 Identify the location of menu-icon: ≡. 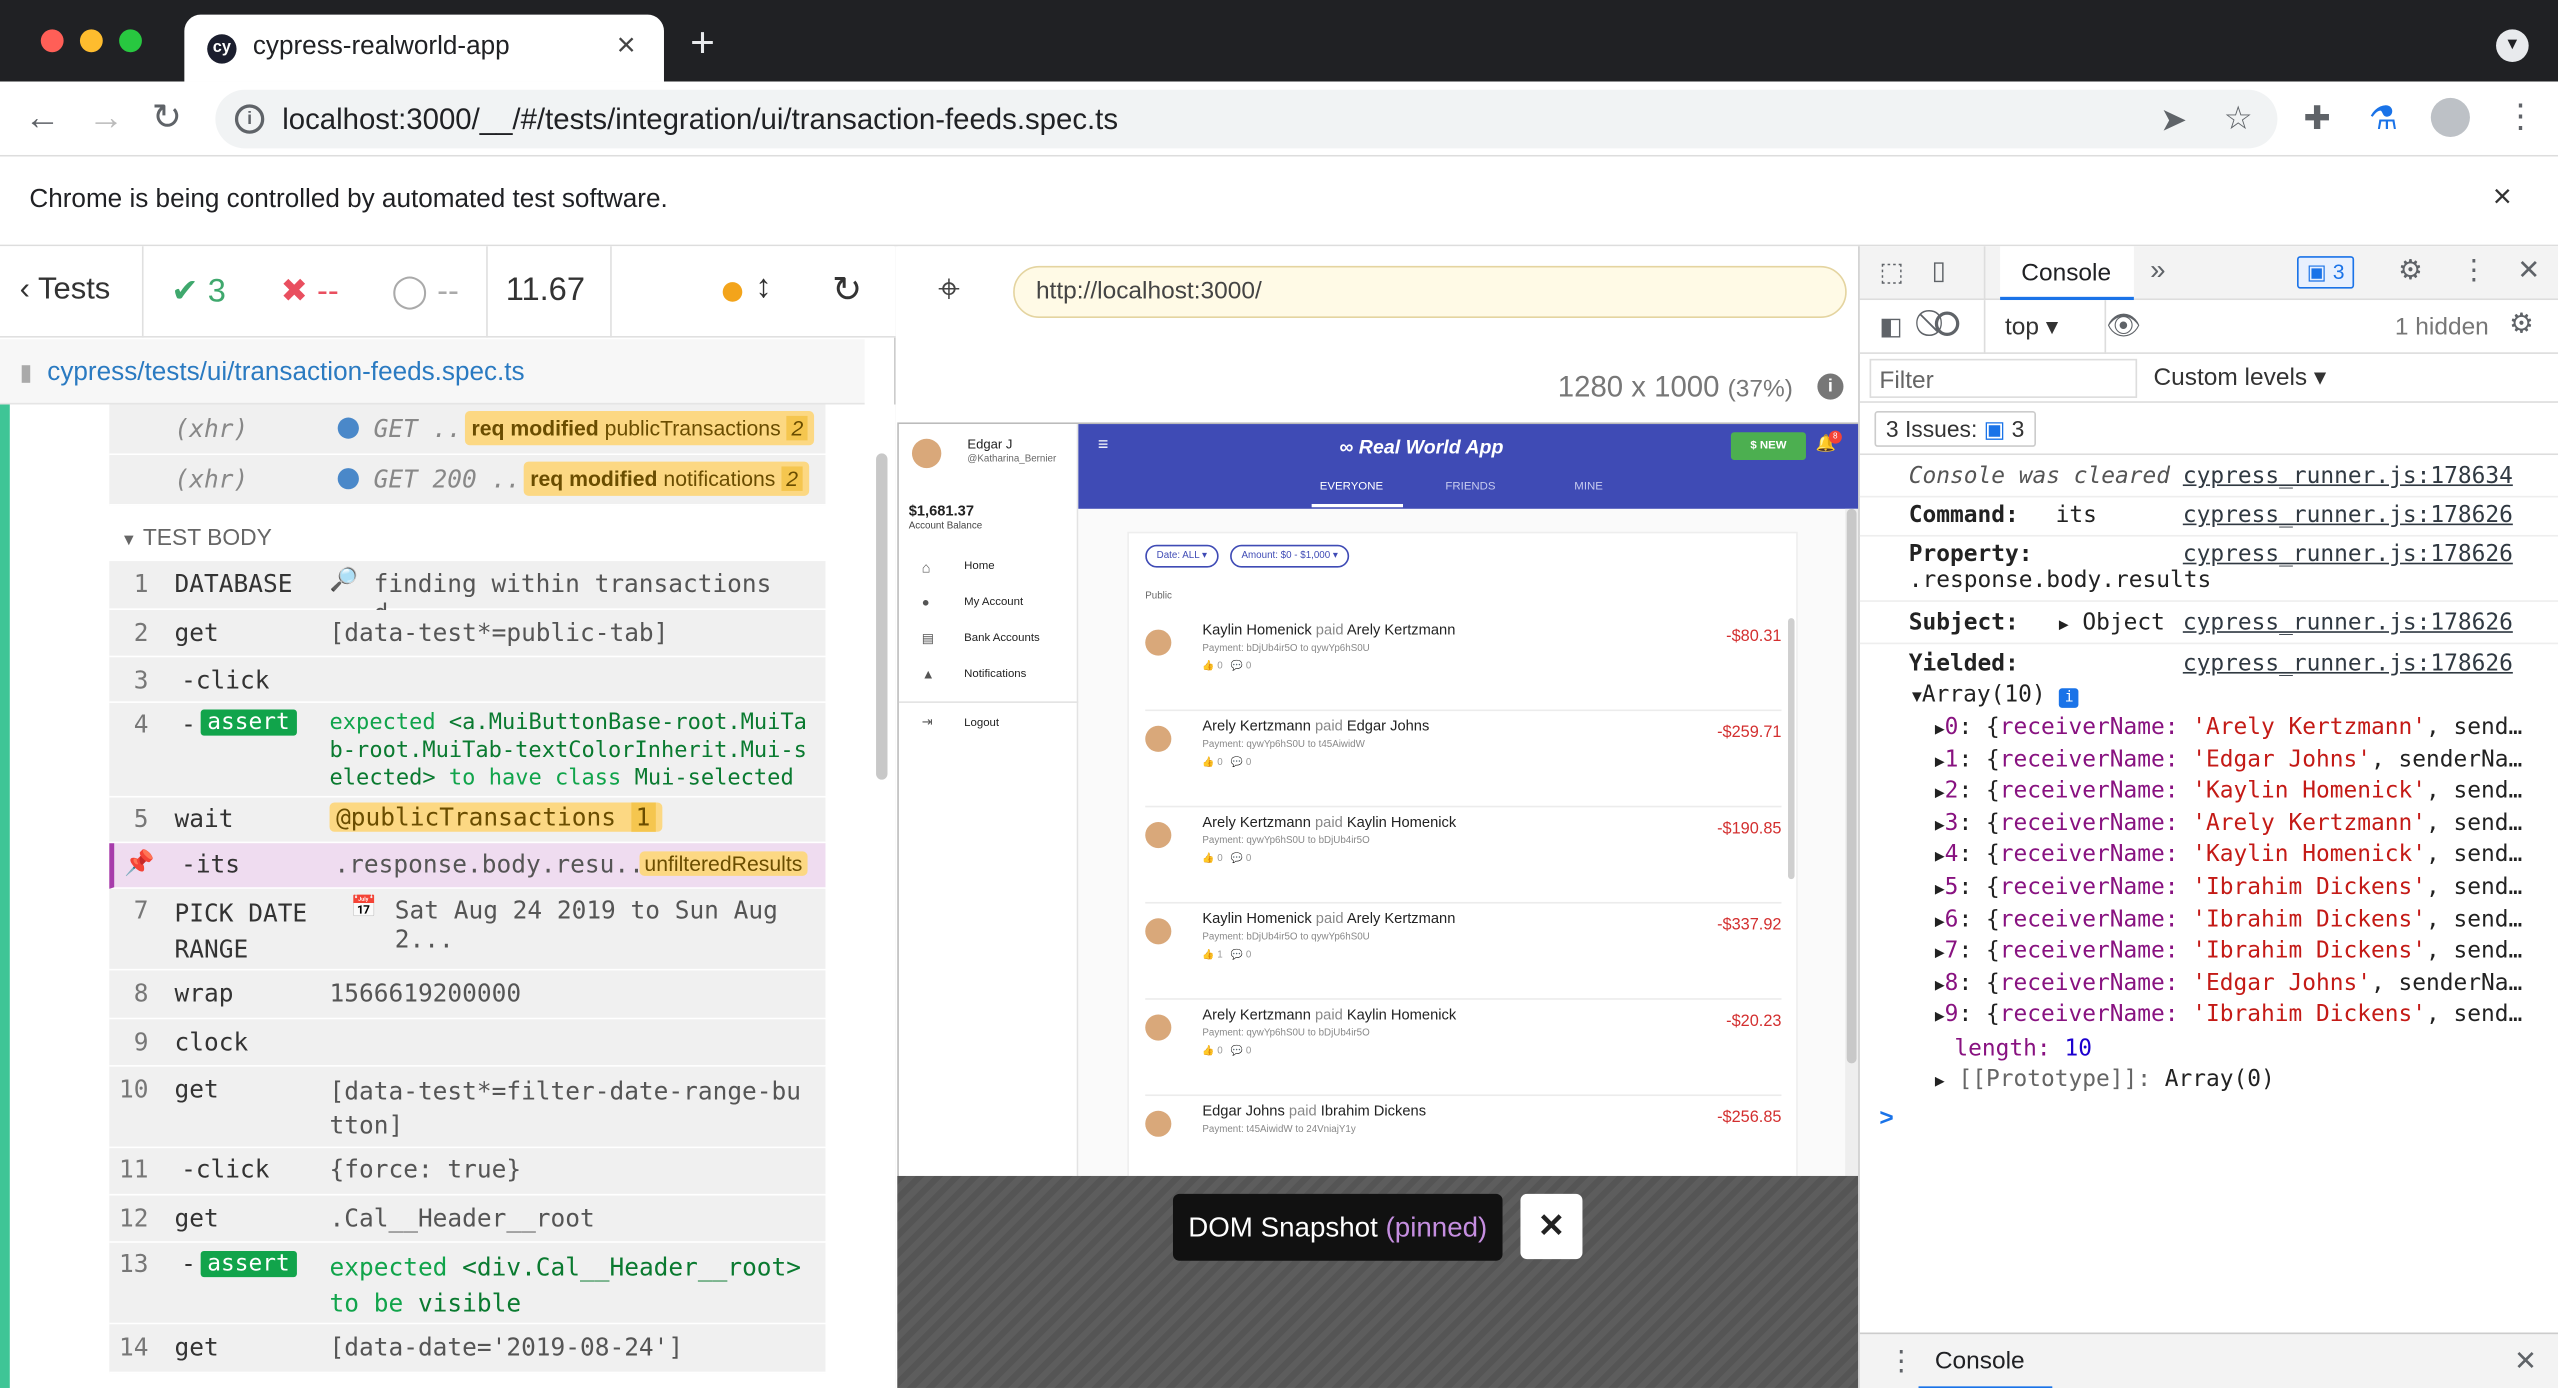
(1103, 445).